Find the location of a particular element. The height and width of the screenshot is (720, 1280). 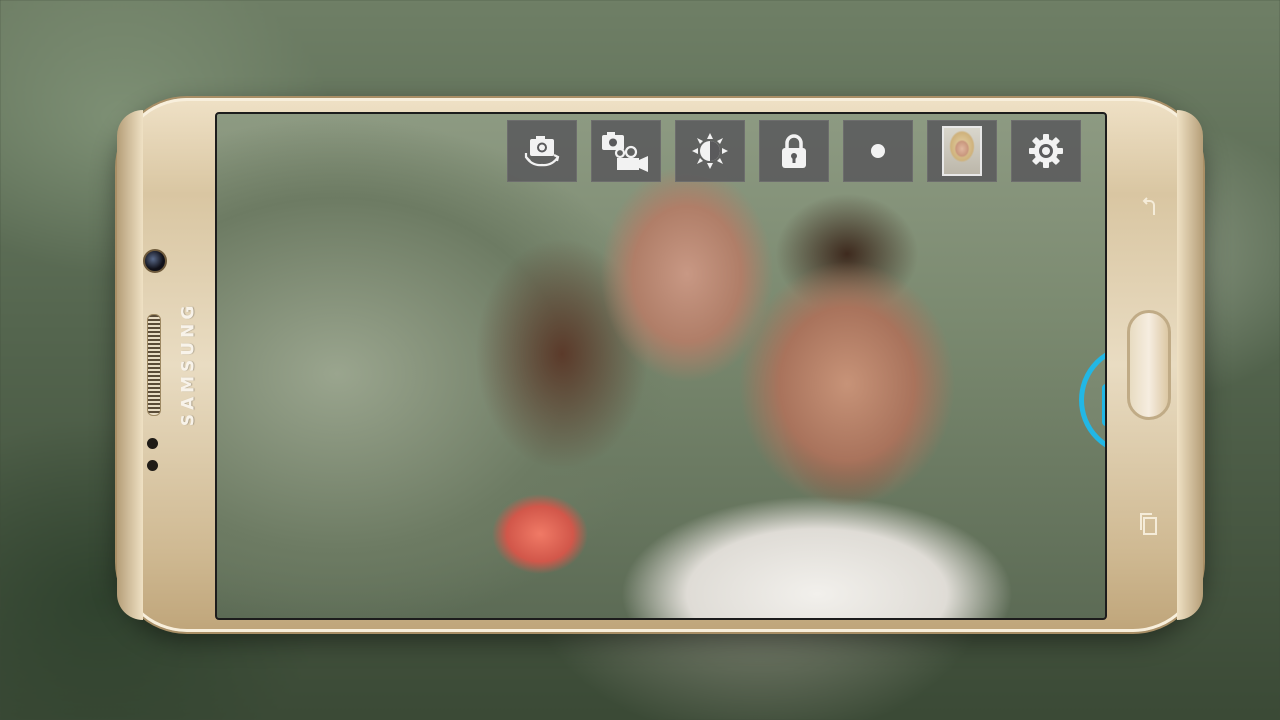

back-icon is located at coordinates (1148, 206).